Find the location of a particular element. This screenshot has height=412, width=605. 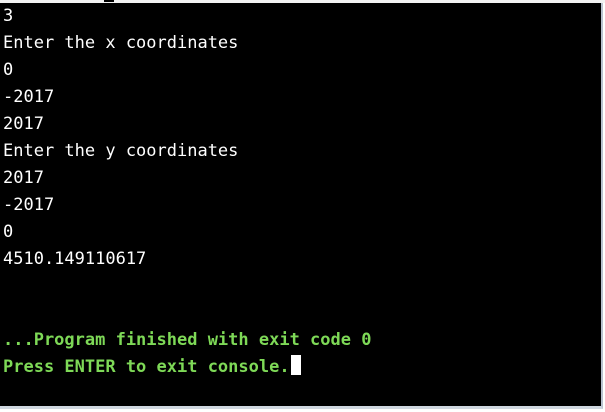

exit-console-prompt-row: Press ENTER to exit console. is located at coordinates (302, 367).